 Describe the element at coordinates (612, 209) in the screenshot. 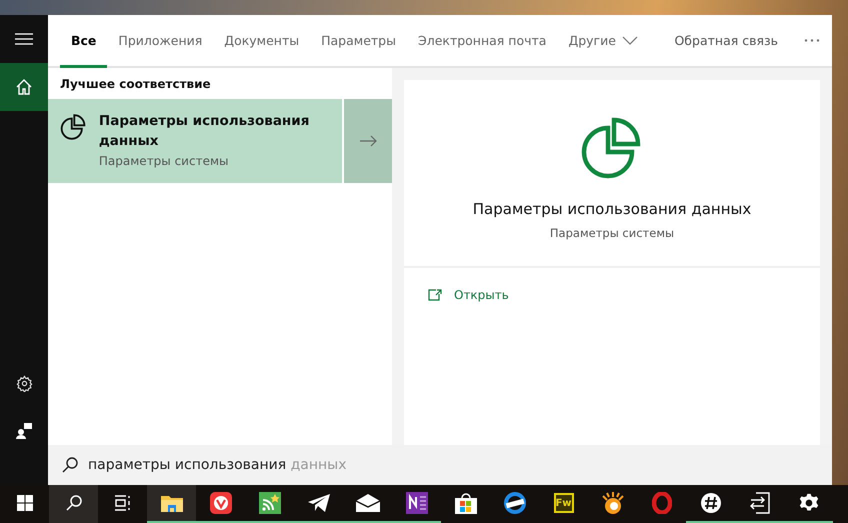

I see `preview-title: Параметры использования данных` at that location.